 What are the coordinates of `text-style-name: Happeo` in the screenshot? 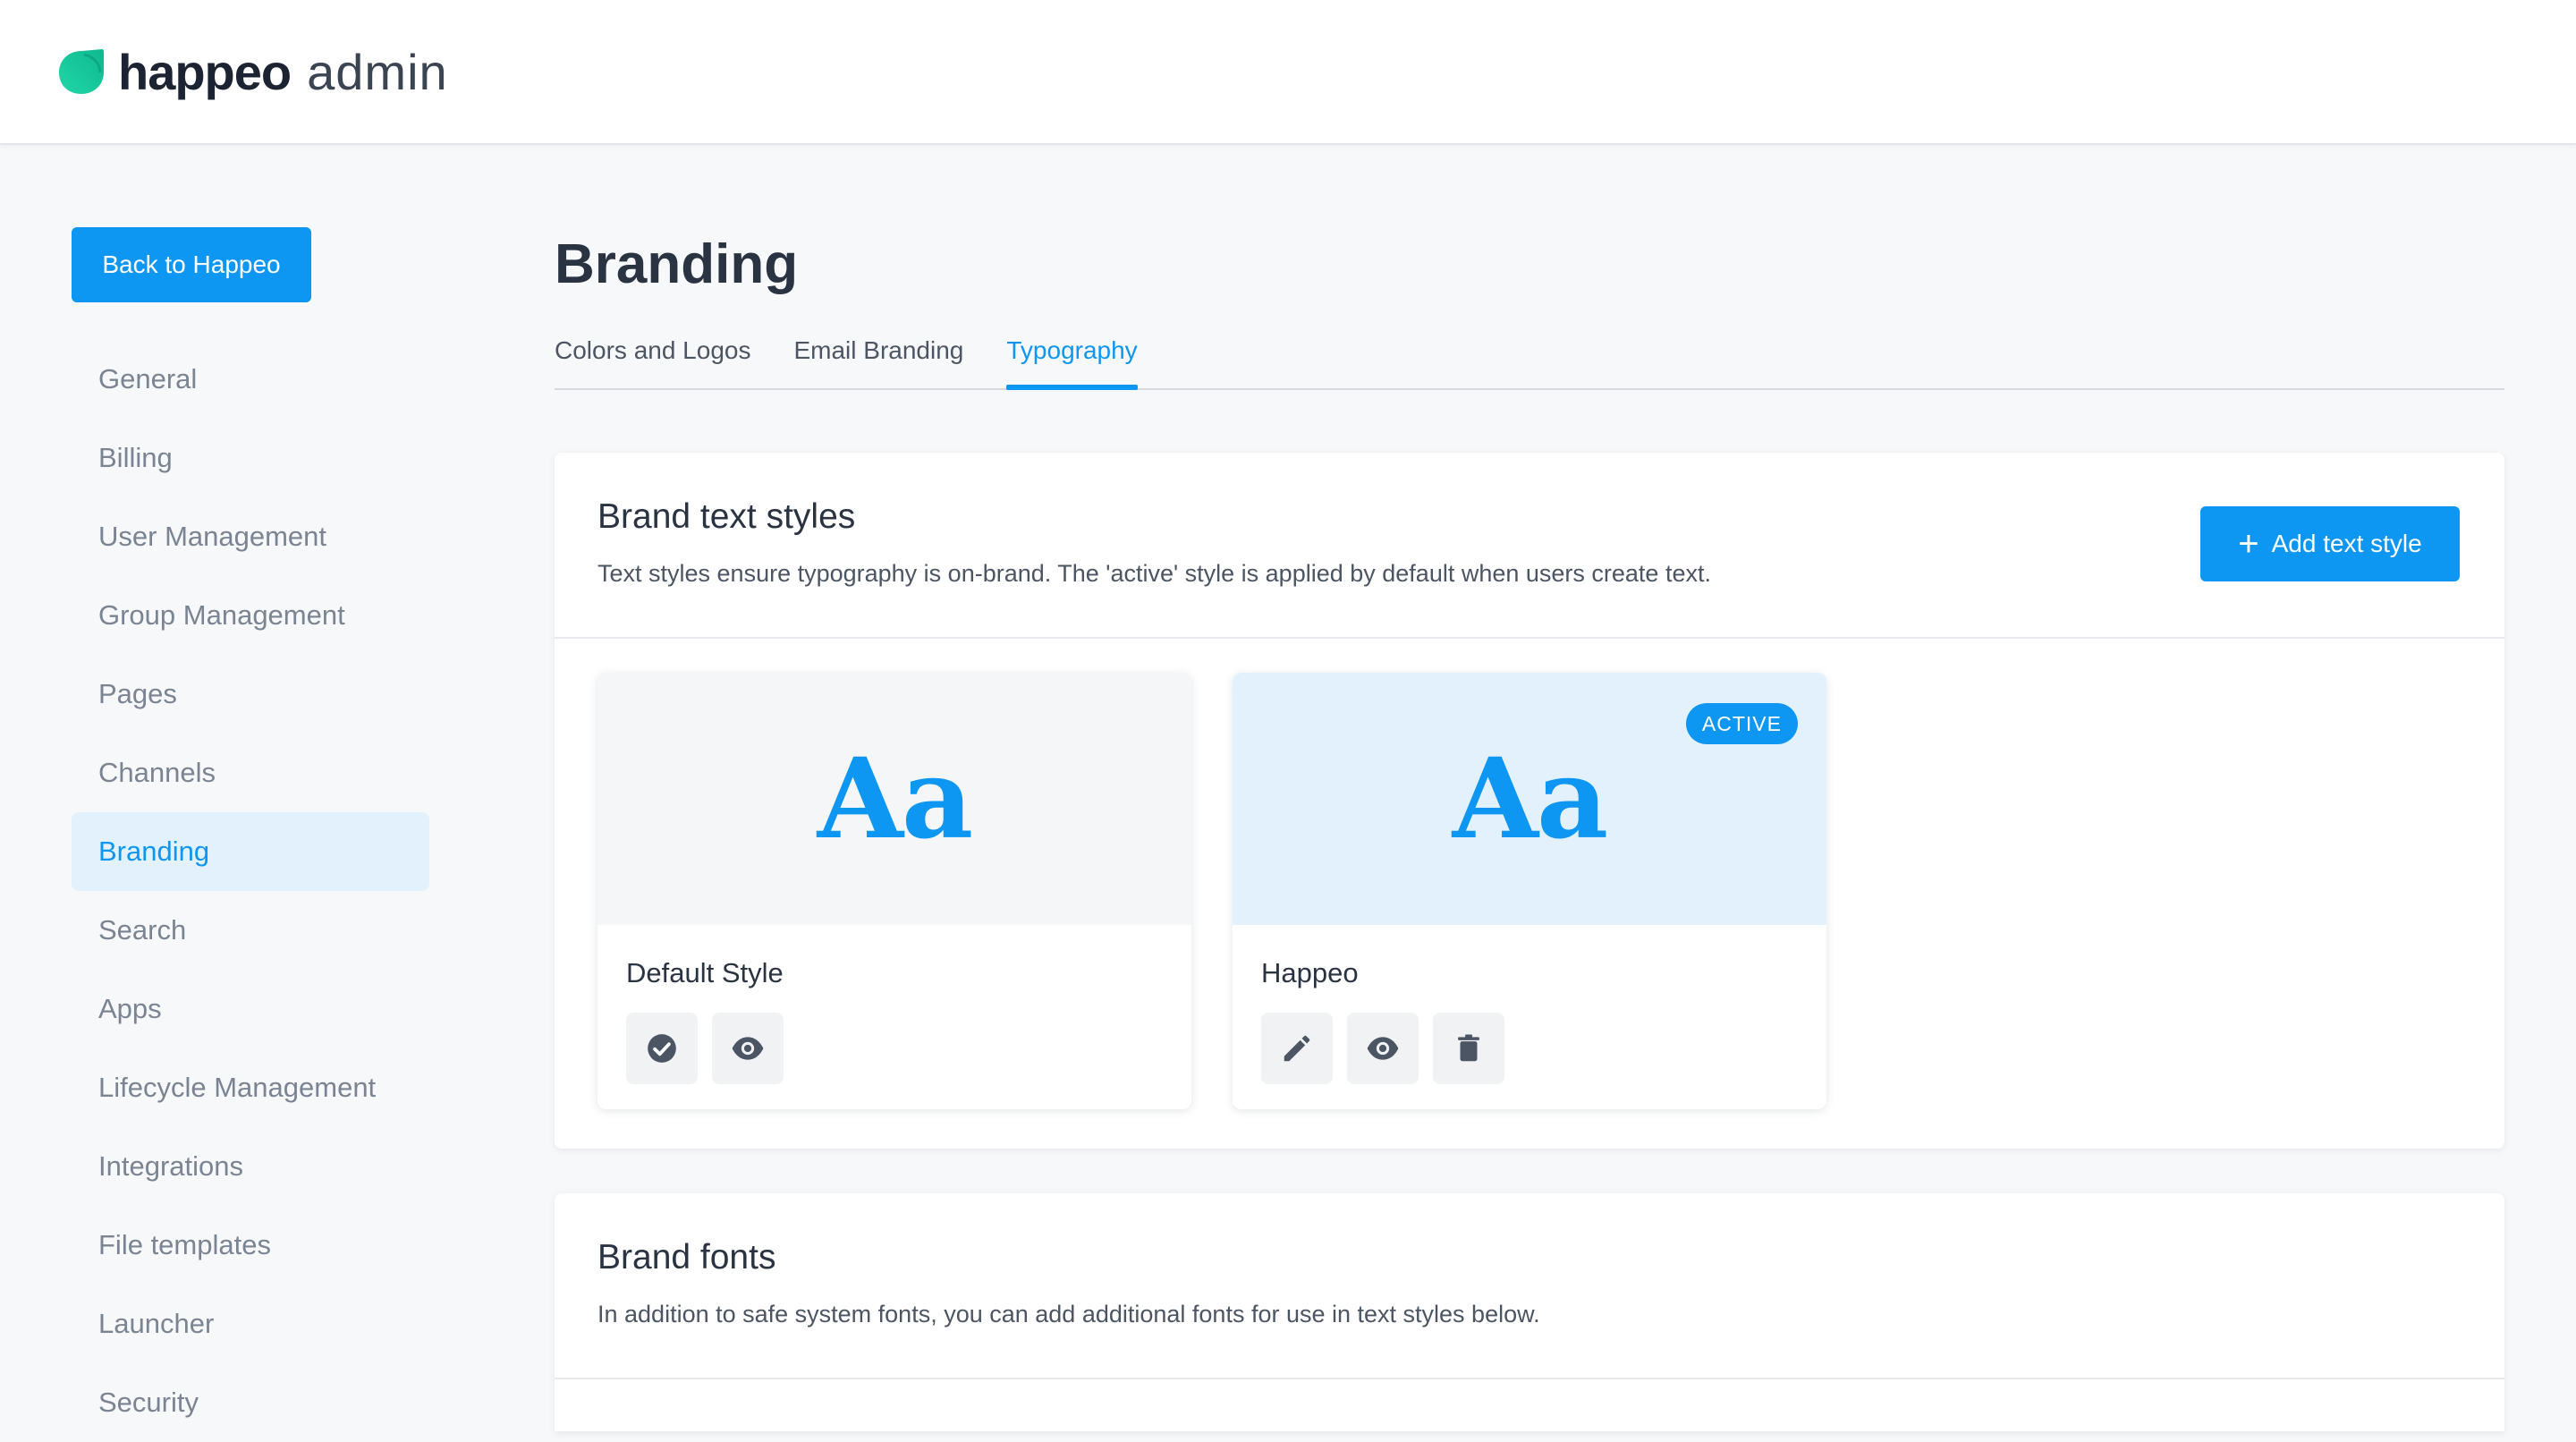 It's located at (1310, 972).